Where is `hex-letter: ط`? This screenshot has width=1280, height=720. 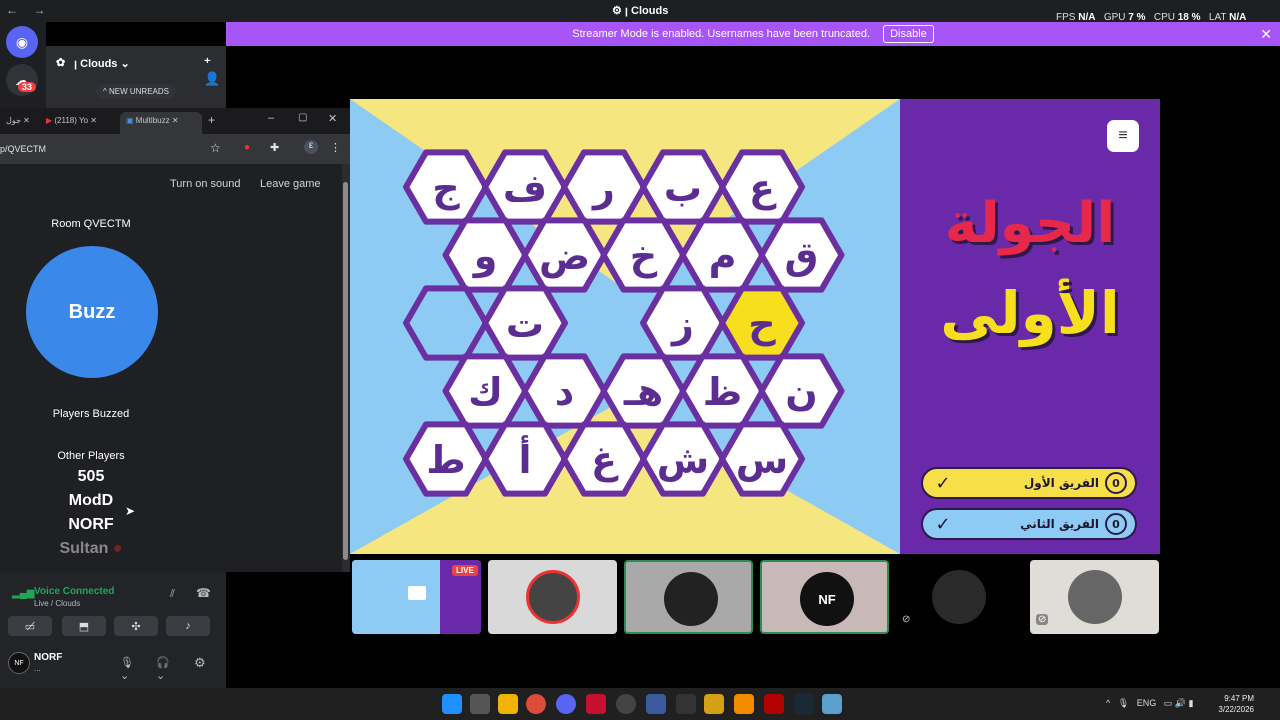 hex-letter: ط is located at coordinates (445, 460).